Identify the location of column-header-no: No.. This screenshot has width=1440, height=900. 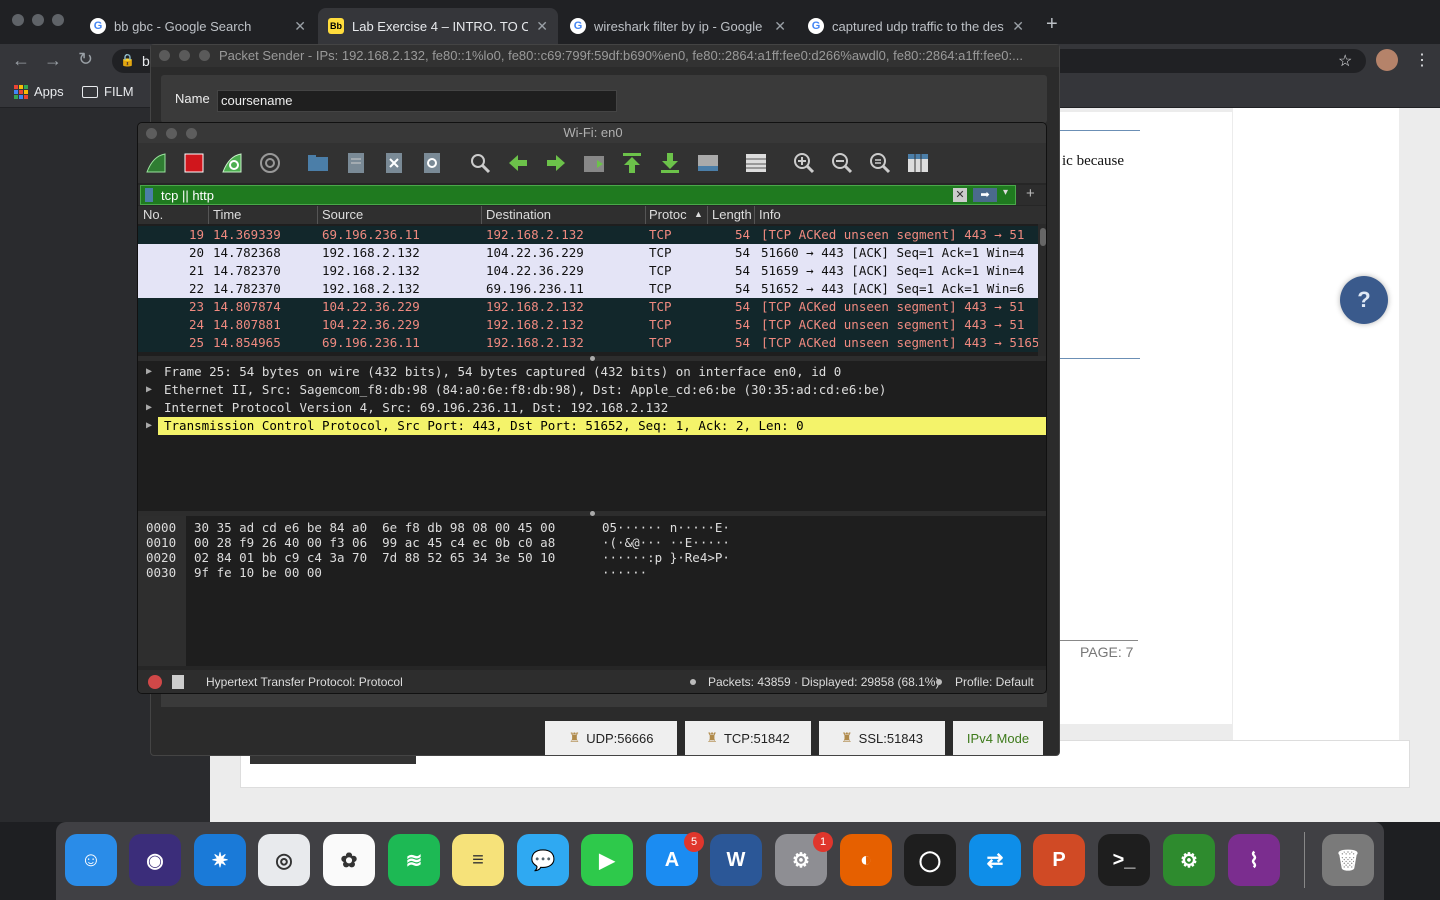
(153, 214).